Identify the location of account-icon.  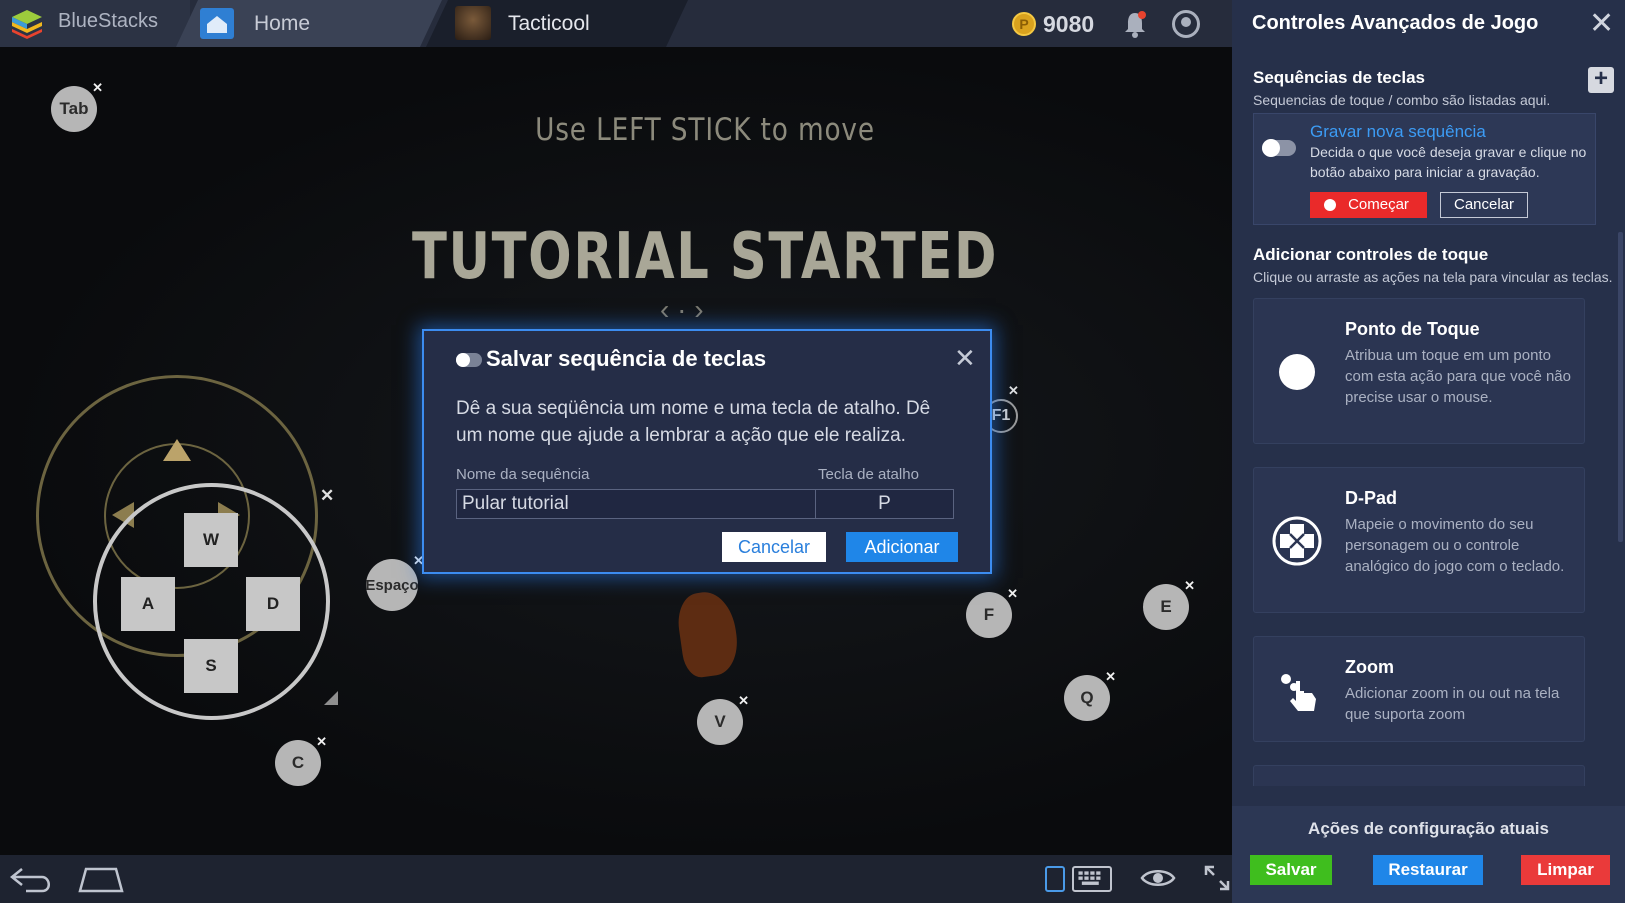
(1186, 24).